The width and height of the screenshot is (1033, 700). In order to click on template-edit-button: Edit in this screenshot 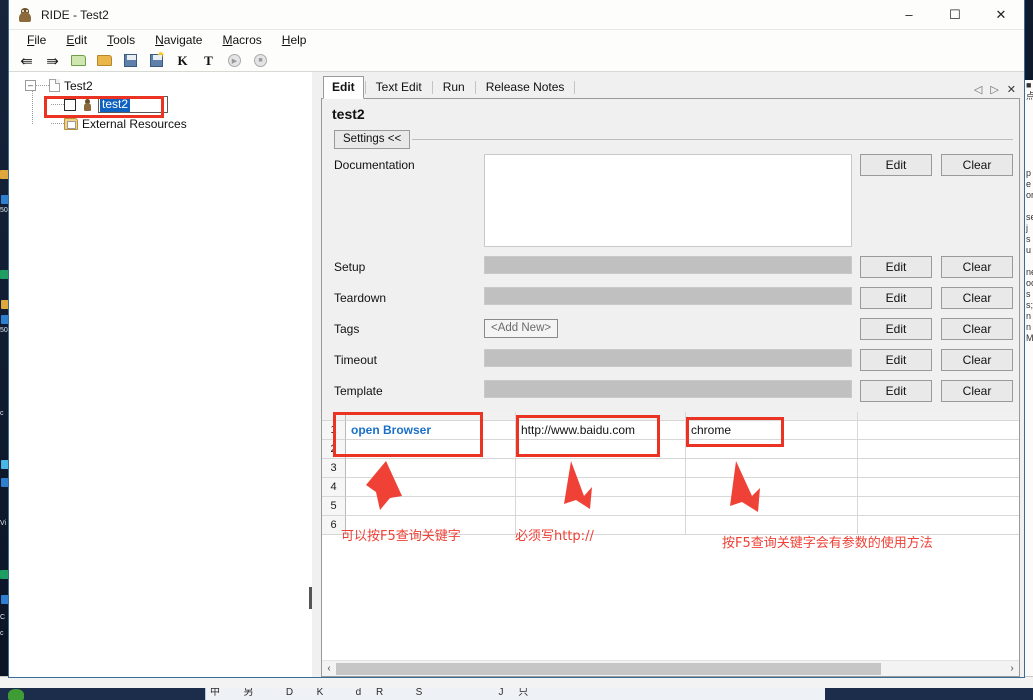, I will do `click(896, 391)`.